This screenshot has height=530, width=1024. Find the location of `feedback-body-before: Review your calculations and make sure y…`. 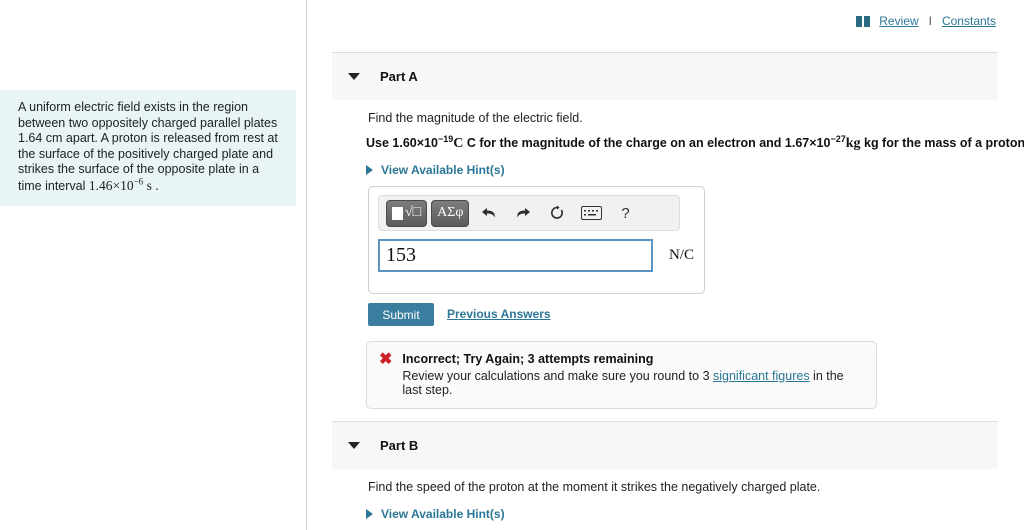

feedback-body-before: Review your calculations and make sure y… is located at coordinates (557, 376).